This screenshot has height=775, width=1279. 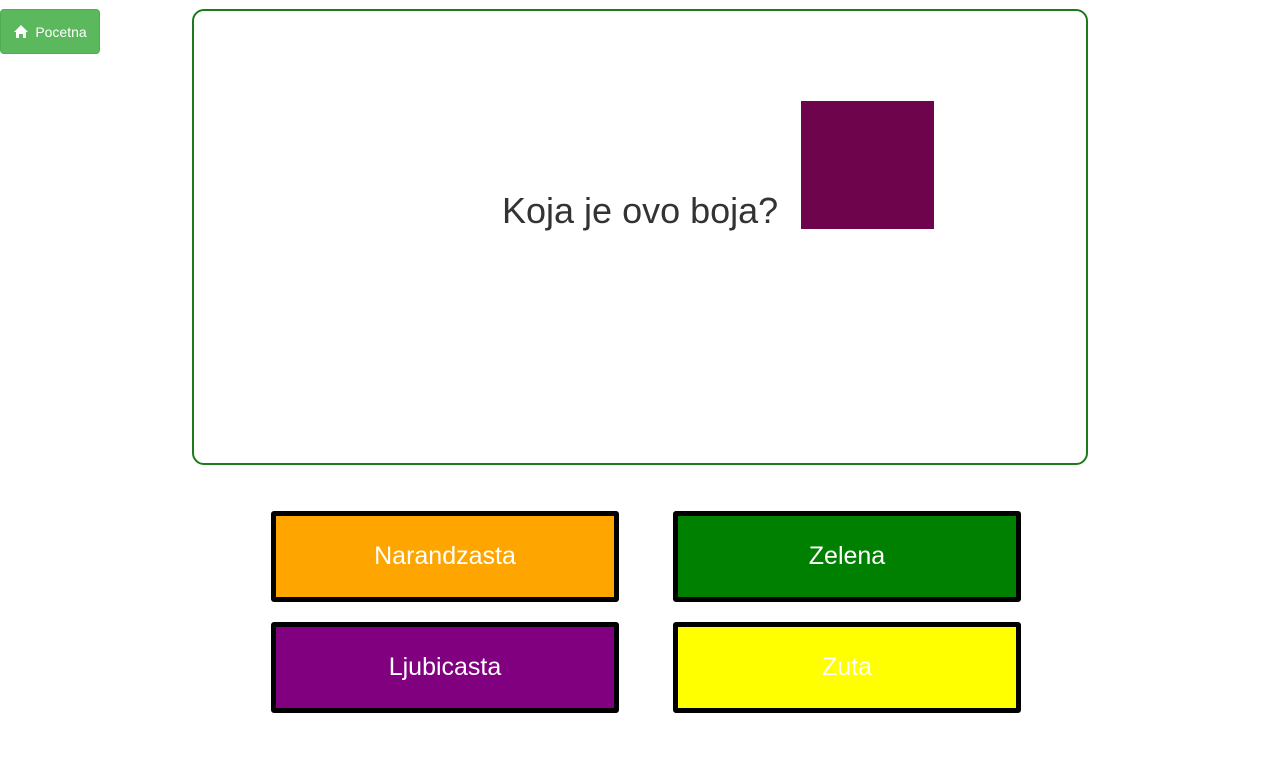 I want to click on home-button: Pocetna, so click(x=50, y=31).